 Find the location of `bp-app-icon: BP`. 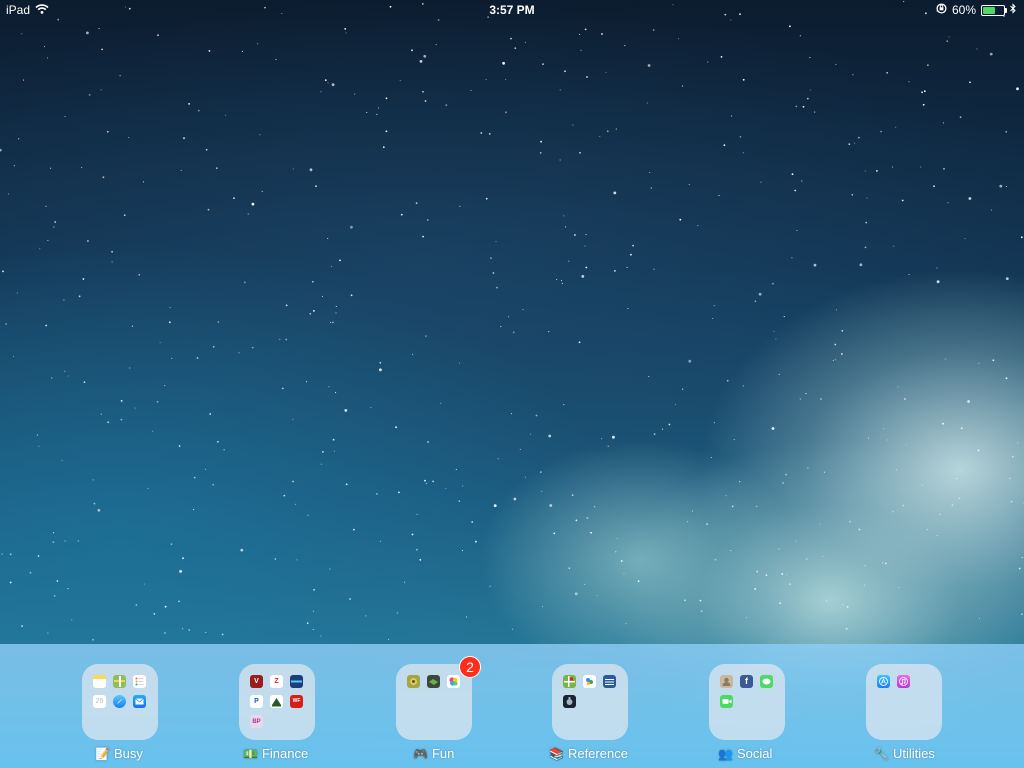

bp-app-icon: BP is located at coordinates (256, 721).